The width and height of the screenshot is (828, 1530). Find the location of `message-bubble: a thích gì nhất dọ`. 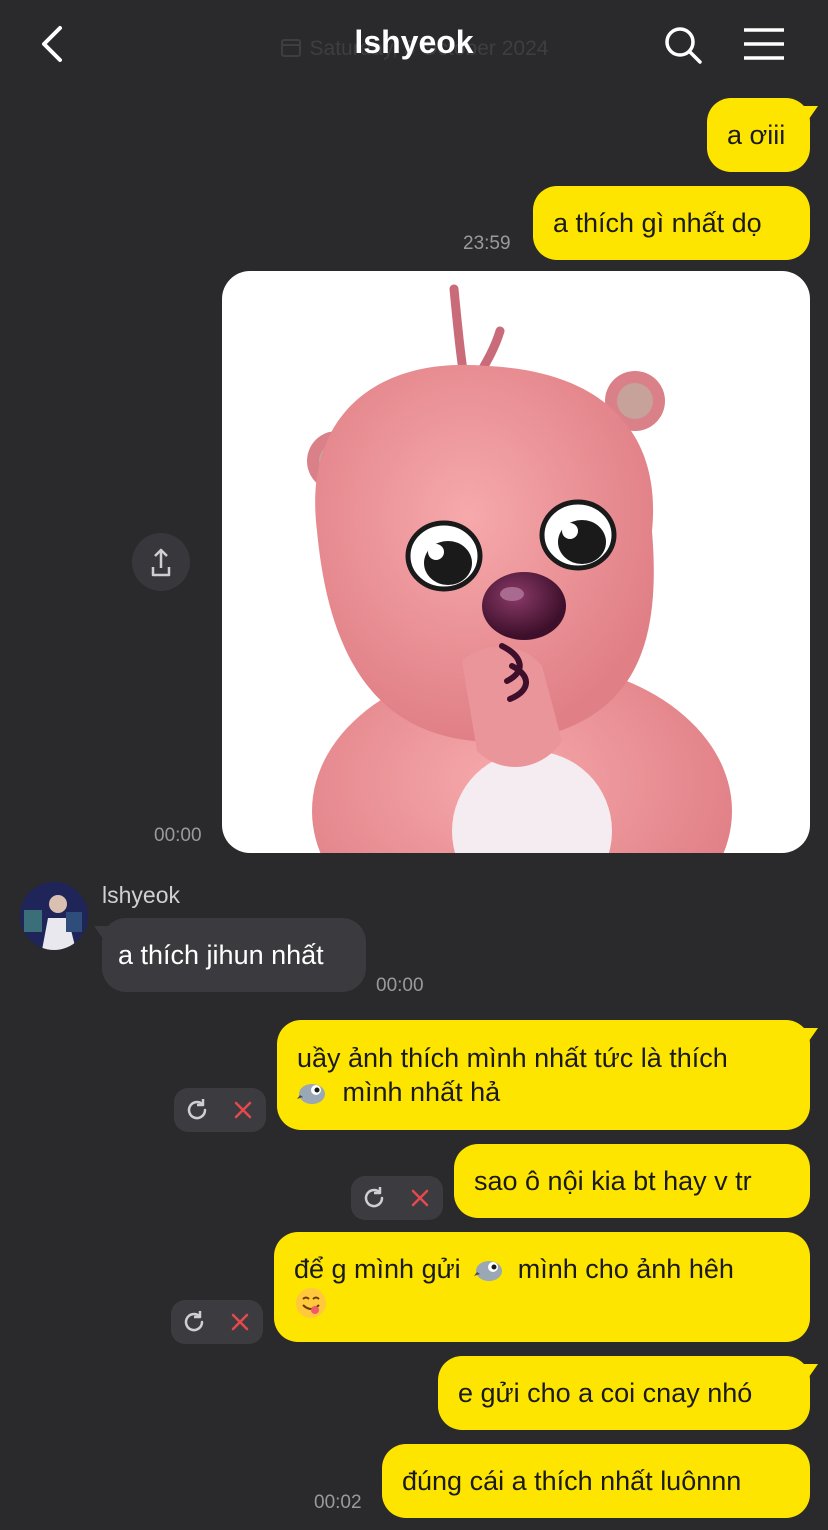

message-bubble: a thích gì nhất dọ is located at coordinates (671, 223).